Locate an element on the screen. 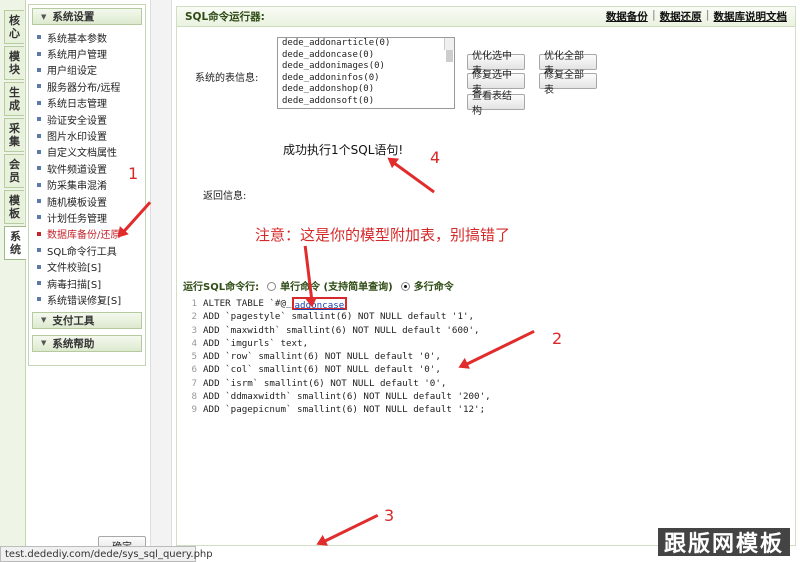 This screenshot has width=800, height=562. list-scrollbar is located at coordinates (449, 50).